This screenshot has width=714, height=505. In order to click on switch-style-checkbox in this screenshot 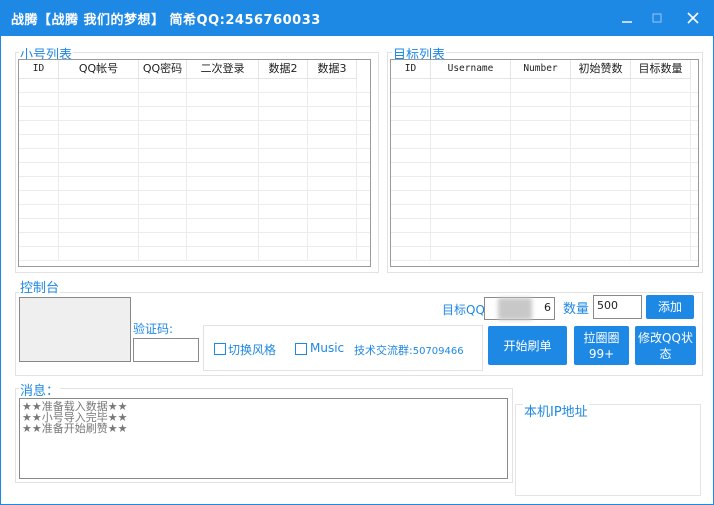, I will do `click(220, 349)`.